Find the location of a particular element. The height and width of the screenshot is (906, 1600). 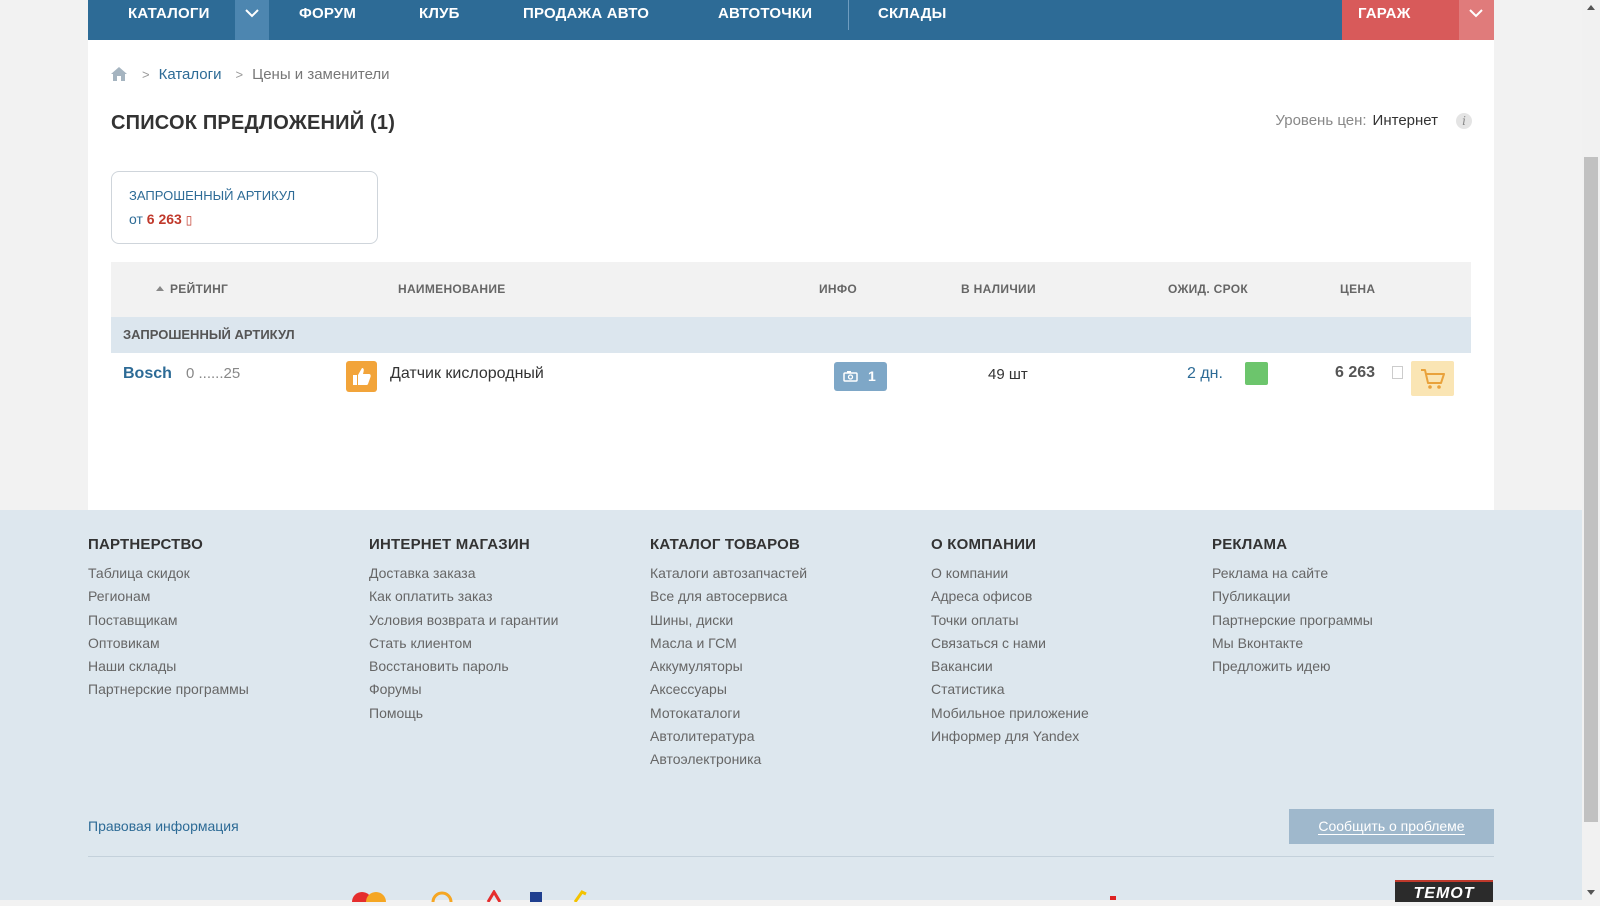

row-product-name: Датчик кислородный is located at coordinates (467, 374).